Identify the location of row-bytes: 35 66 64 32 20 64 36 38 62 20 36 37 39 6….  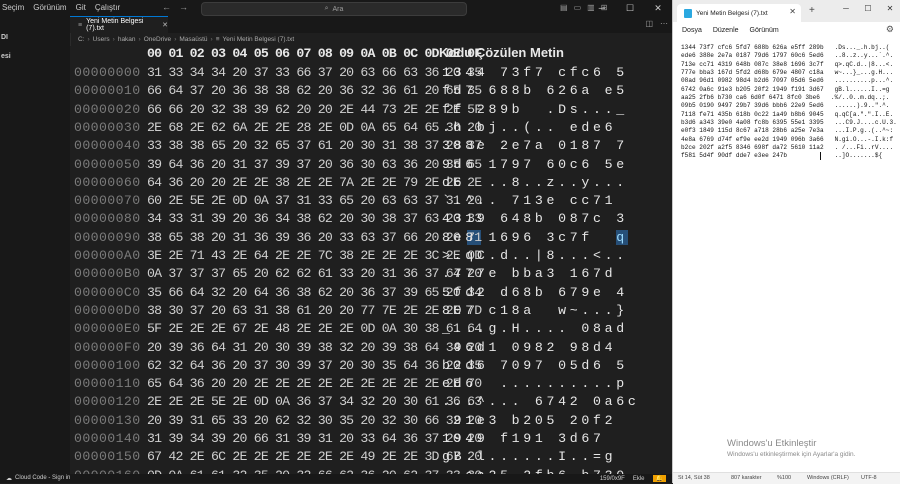
(314, 292).